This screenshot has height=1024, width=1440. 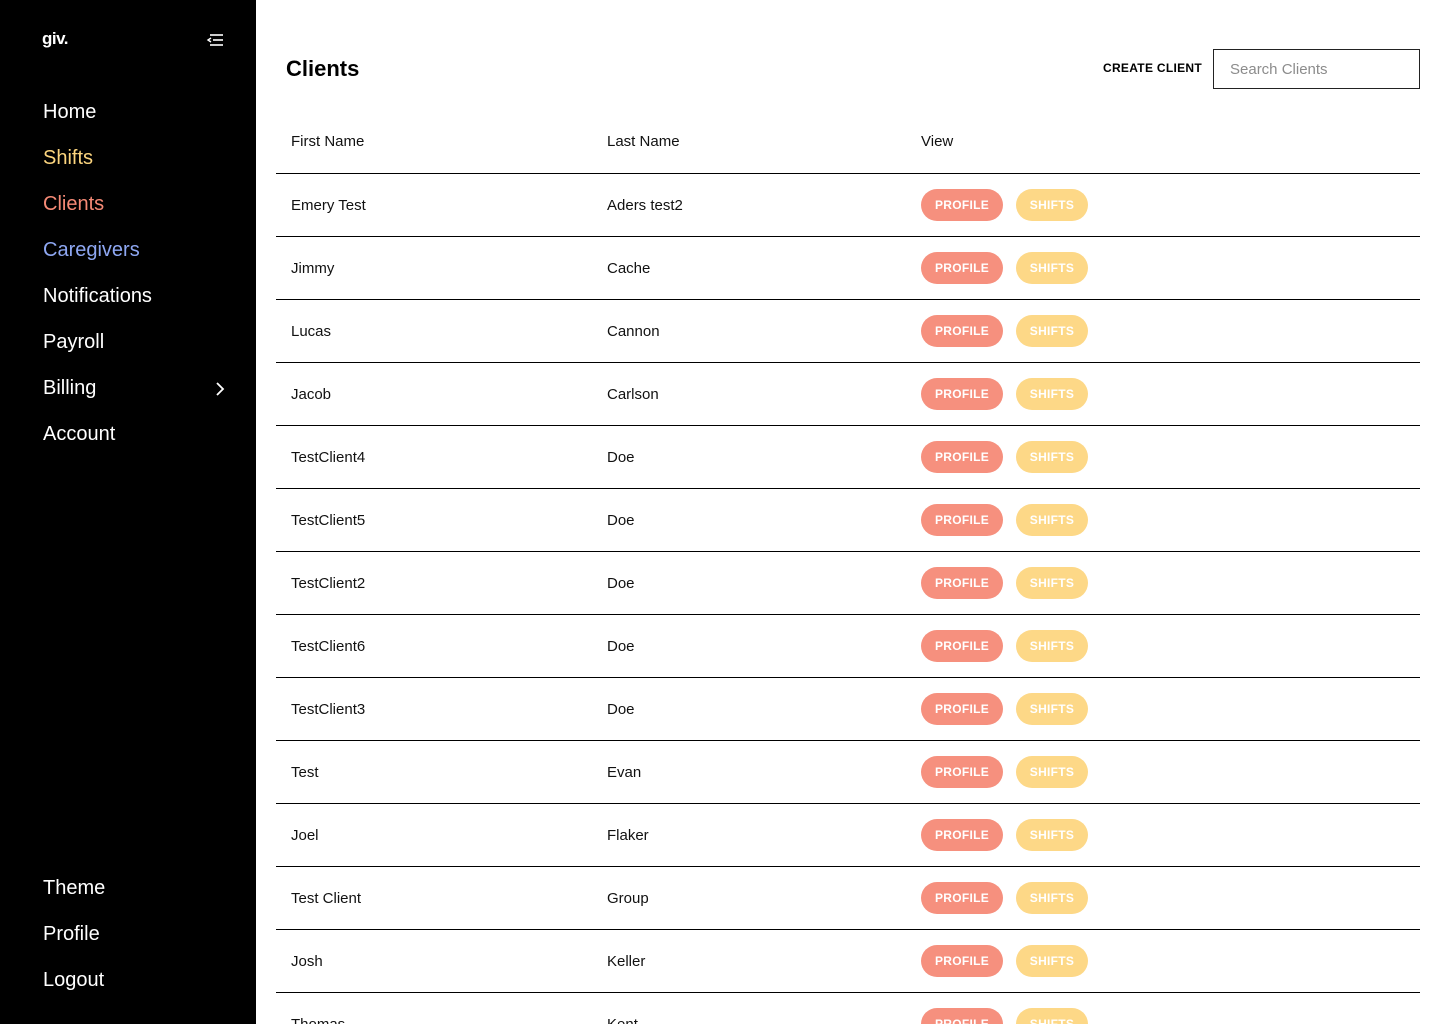 I want to click on table-row: Test Client Group PROFILE SHIFTS, so click(x=848, y=898).